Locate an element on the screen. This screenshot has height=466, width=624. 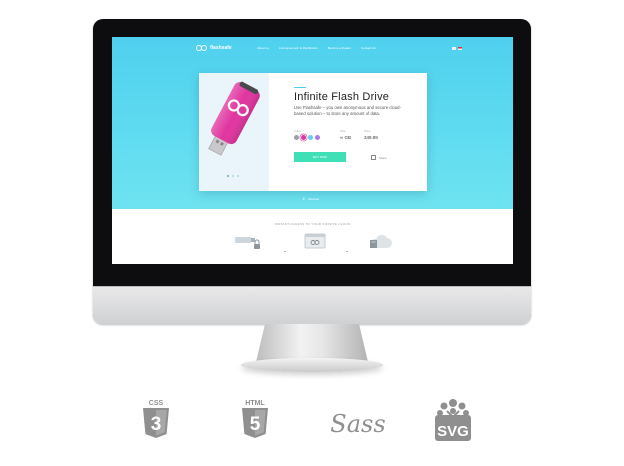
features-title: INSTANT ACCESS TO YOUR INFINITE CLOUD is located at coordinates (312, 224).